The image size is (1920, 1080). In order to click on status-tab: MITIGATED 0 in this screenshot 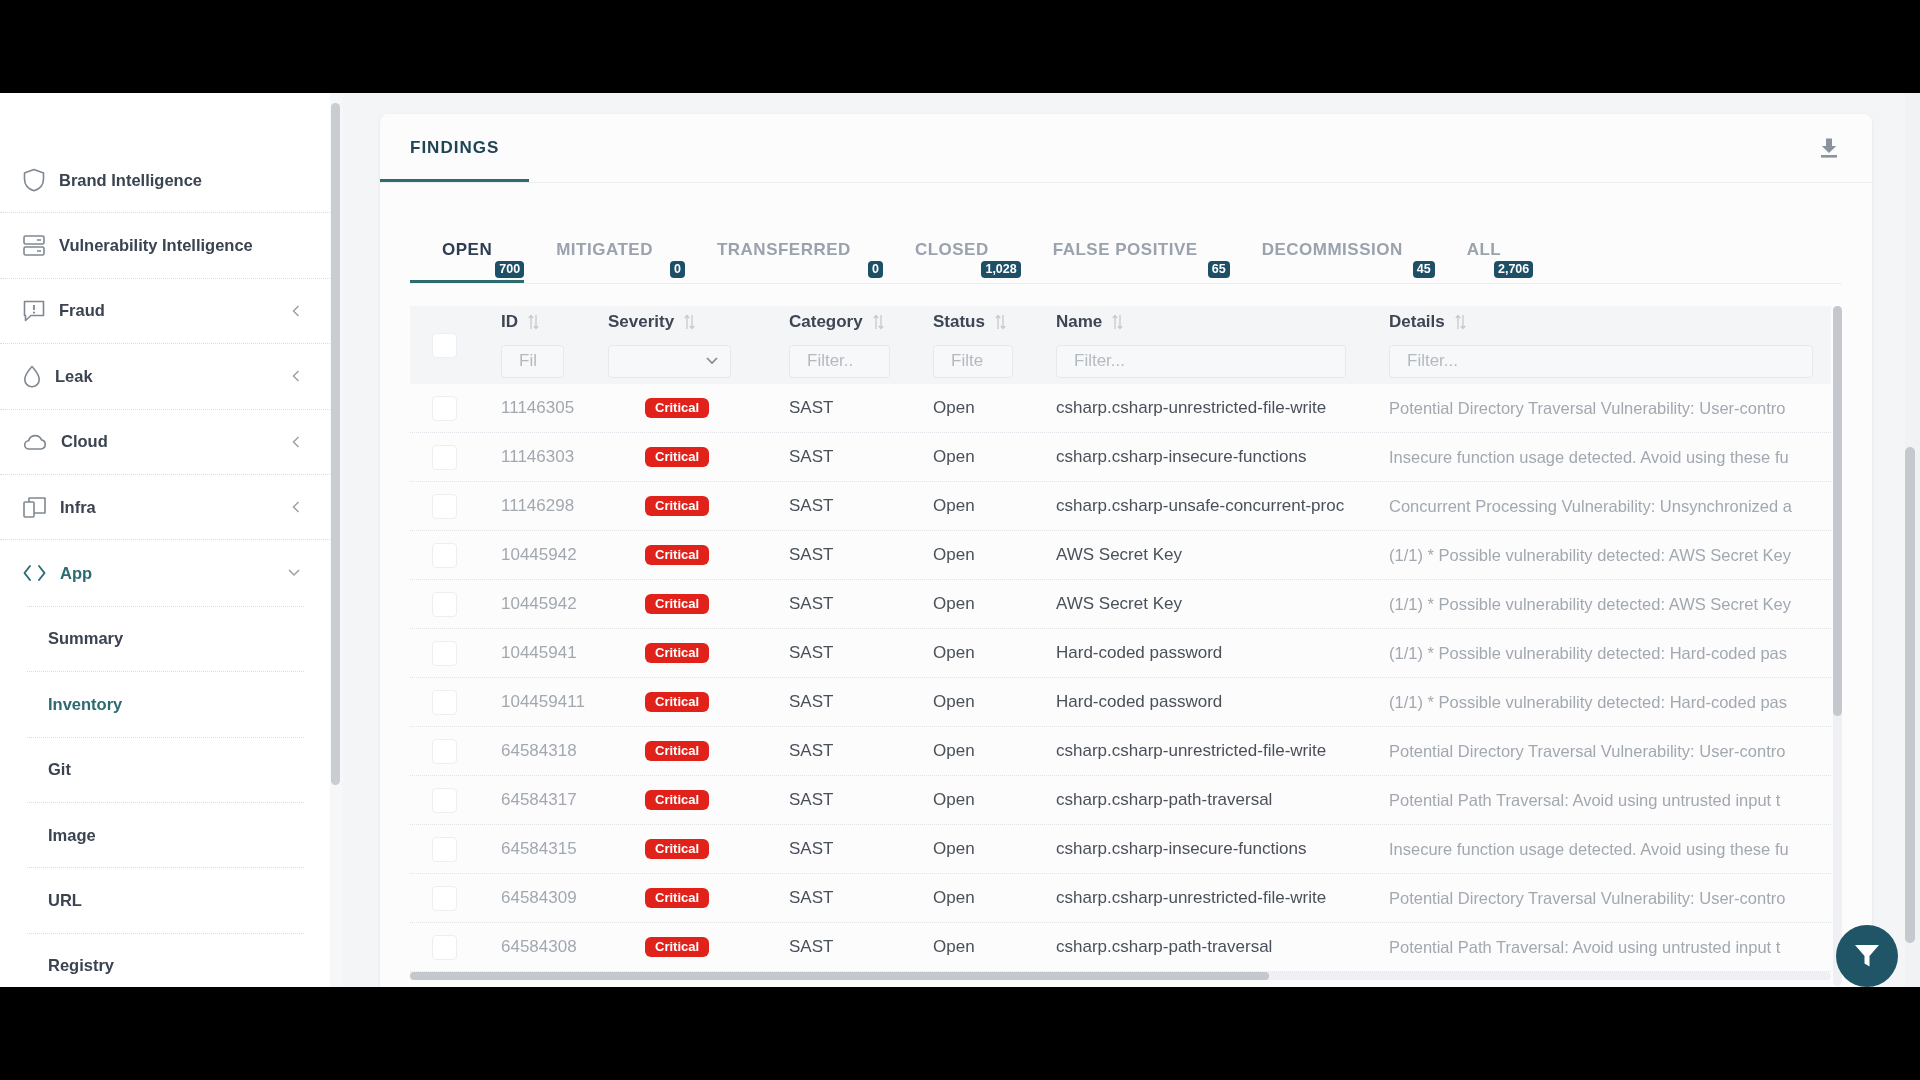, I will do `click(604, 261)`.